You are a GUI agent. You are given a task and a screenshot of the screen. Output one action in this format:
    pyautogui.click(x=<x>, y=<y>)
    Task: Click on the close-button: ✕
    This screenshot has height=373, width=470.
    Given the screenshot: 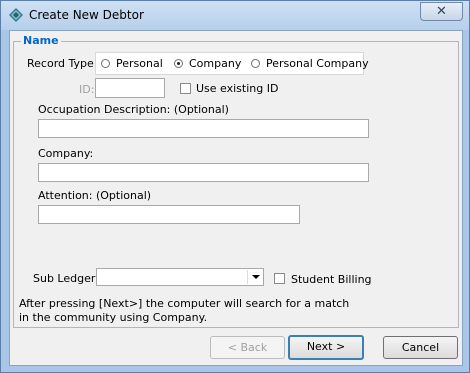 What is the action you would take?
    pyautogui.click(x=441, y=11)
    